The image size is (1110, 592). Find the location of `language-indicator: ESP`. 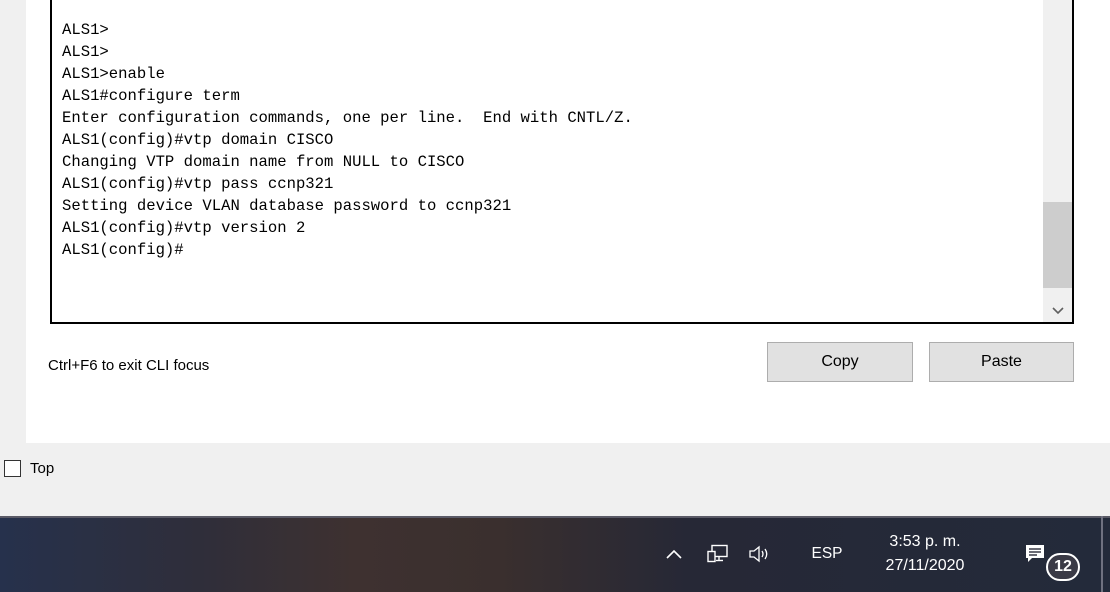

language-indicator: ESP is located at coordinates (827, 554).